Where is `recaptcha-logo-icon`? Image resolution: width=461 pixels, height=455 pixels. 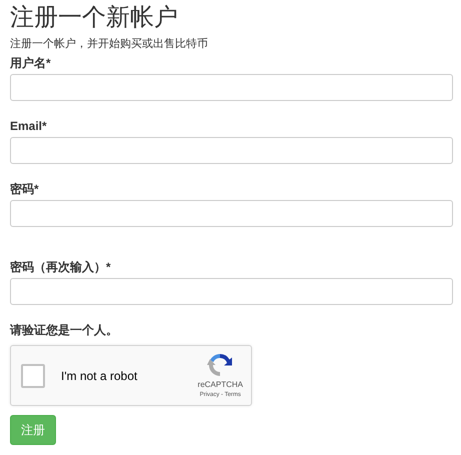
recaptcha-logo-icon is located at coordinates (220, 365).